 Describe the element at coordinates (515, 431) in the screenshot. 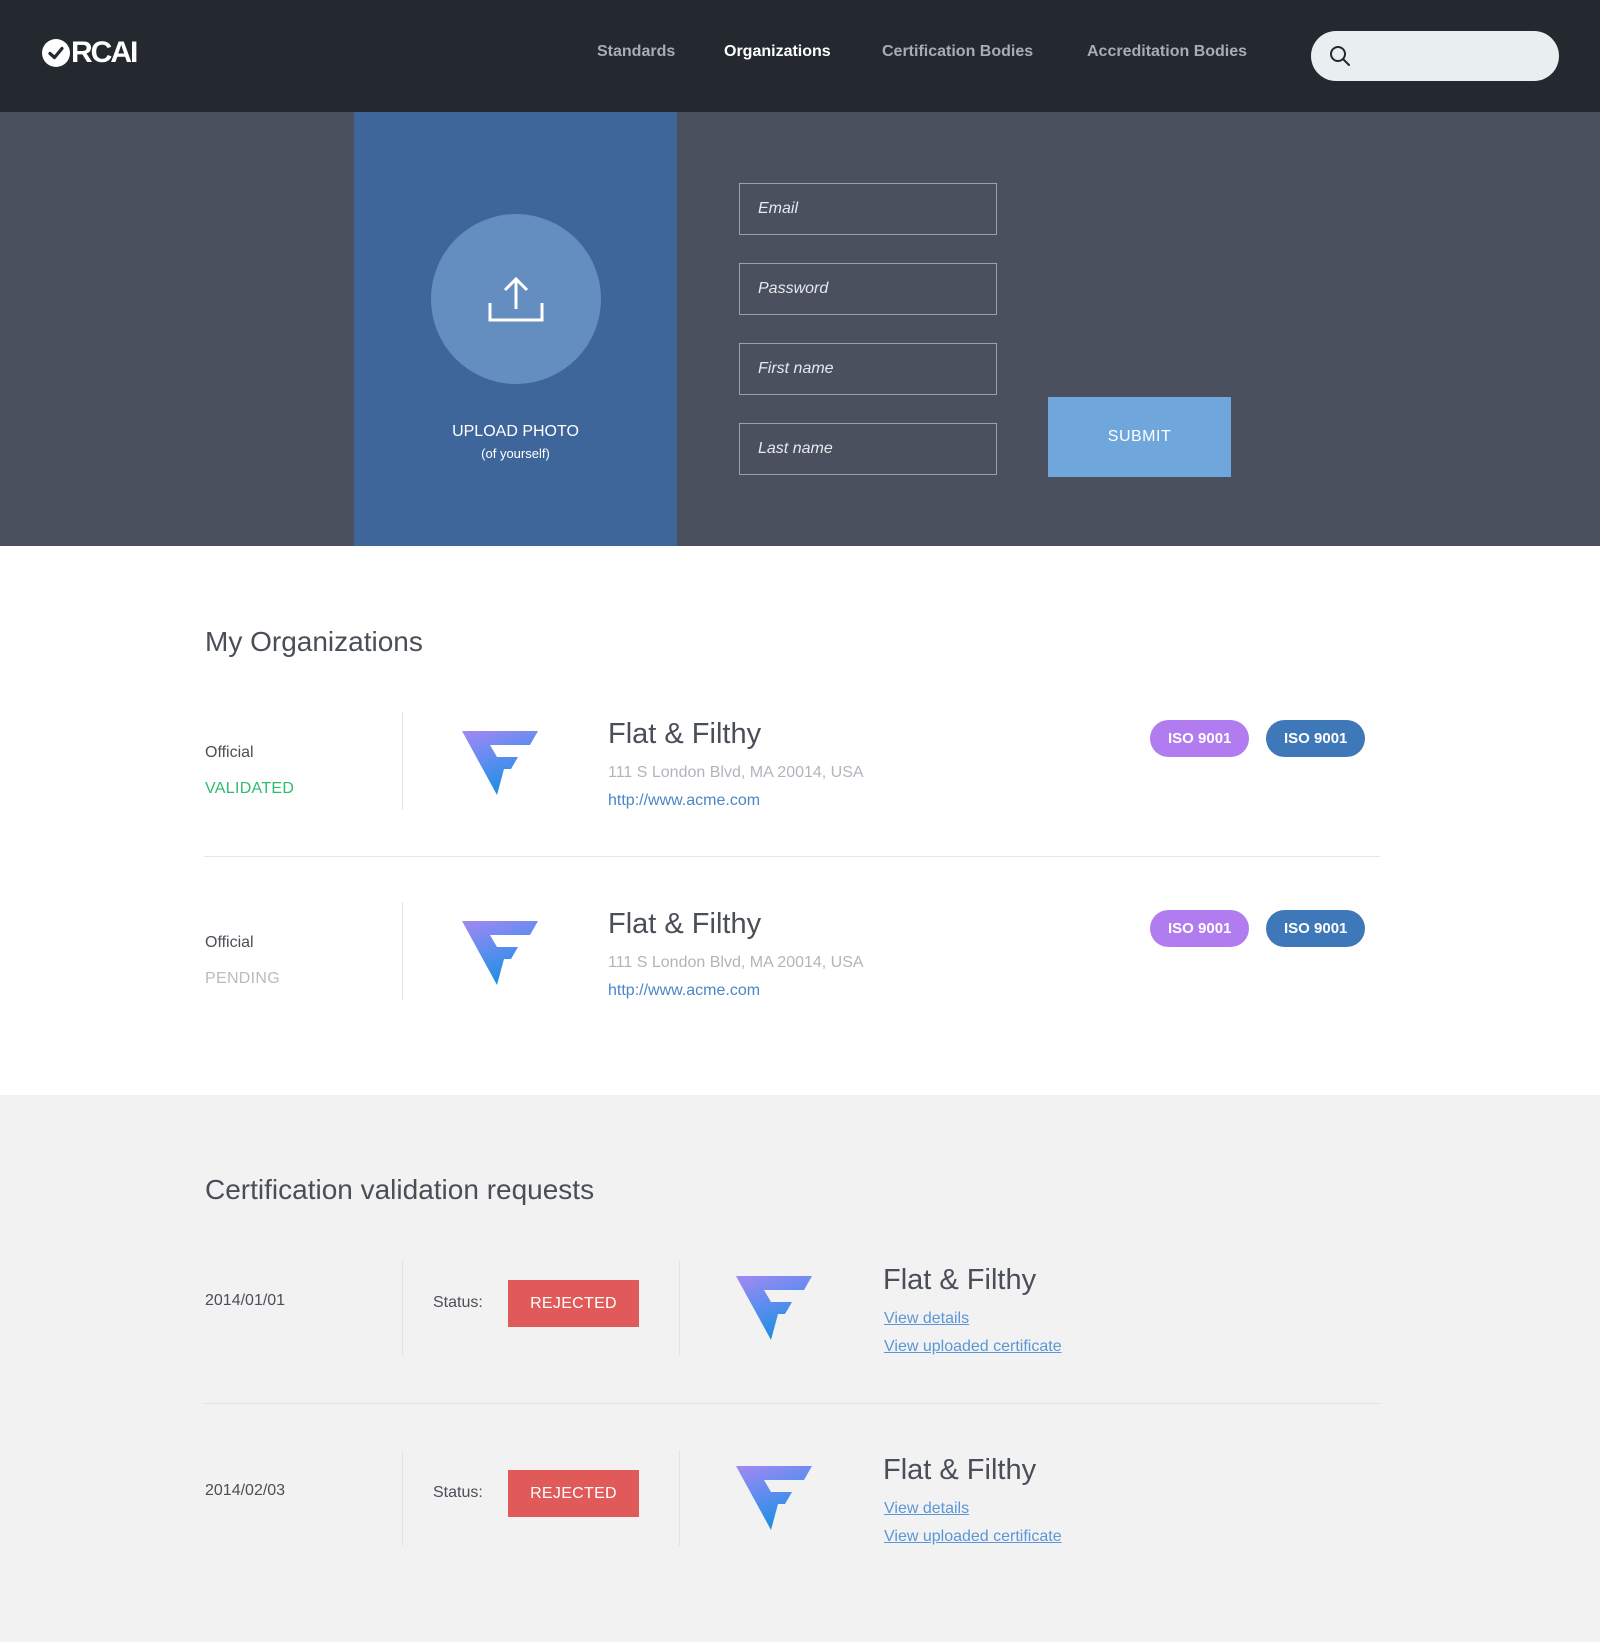

I see `upload-photo-title: UPLOAD PHOTO` at that location.